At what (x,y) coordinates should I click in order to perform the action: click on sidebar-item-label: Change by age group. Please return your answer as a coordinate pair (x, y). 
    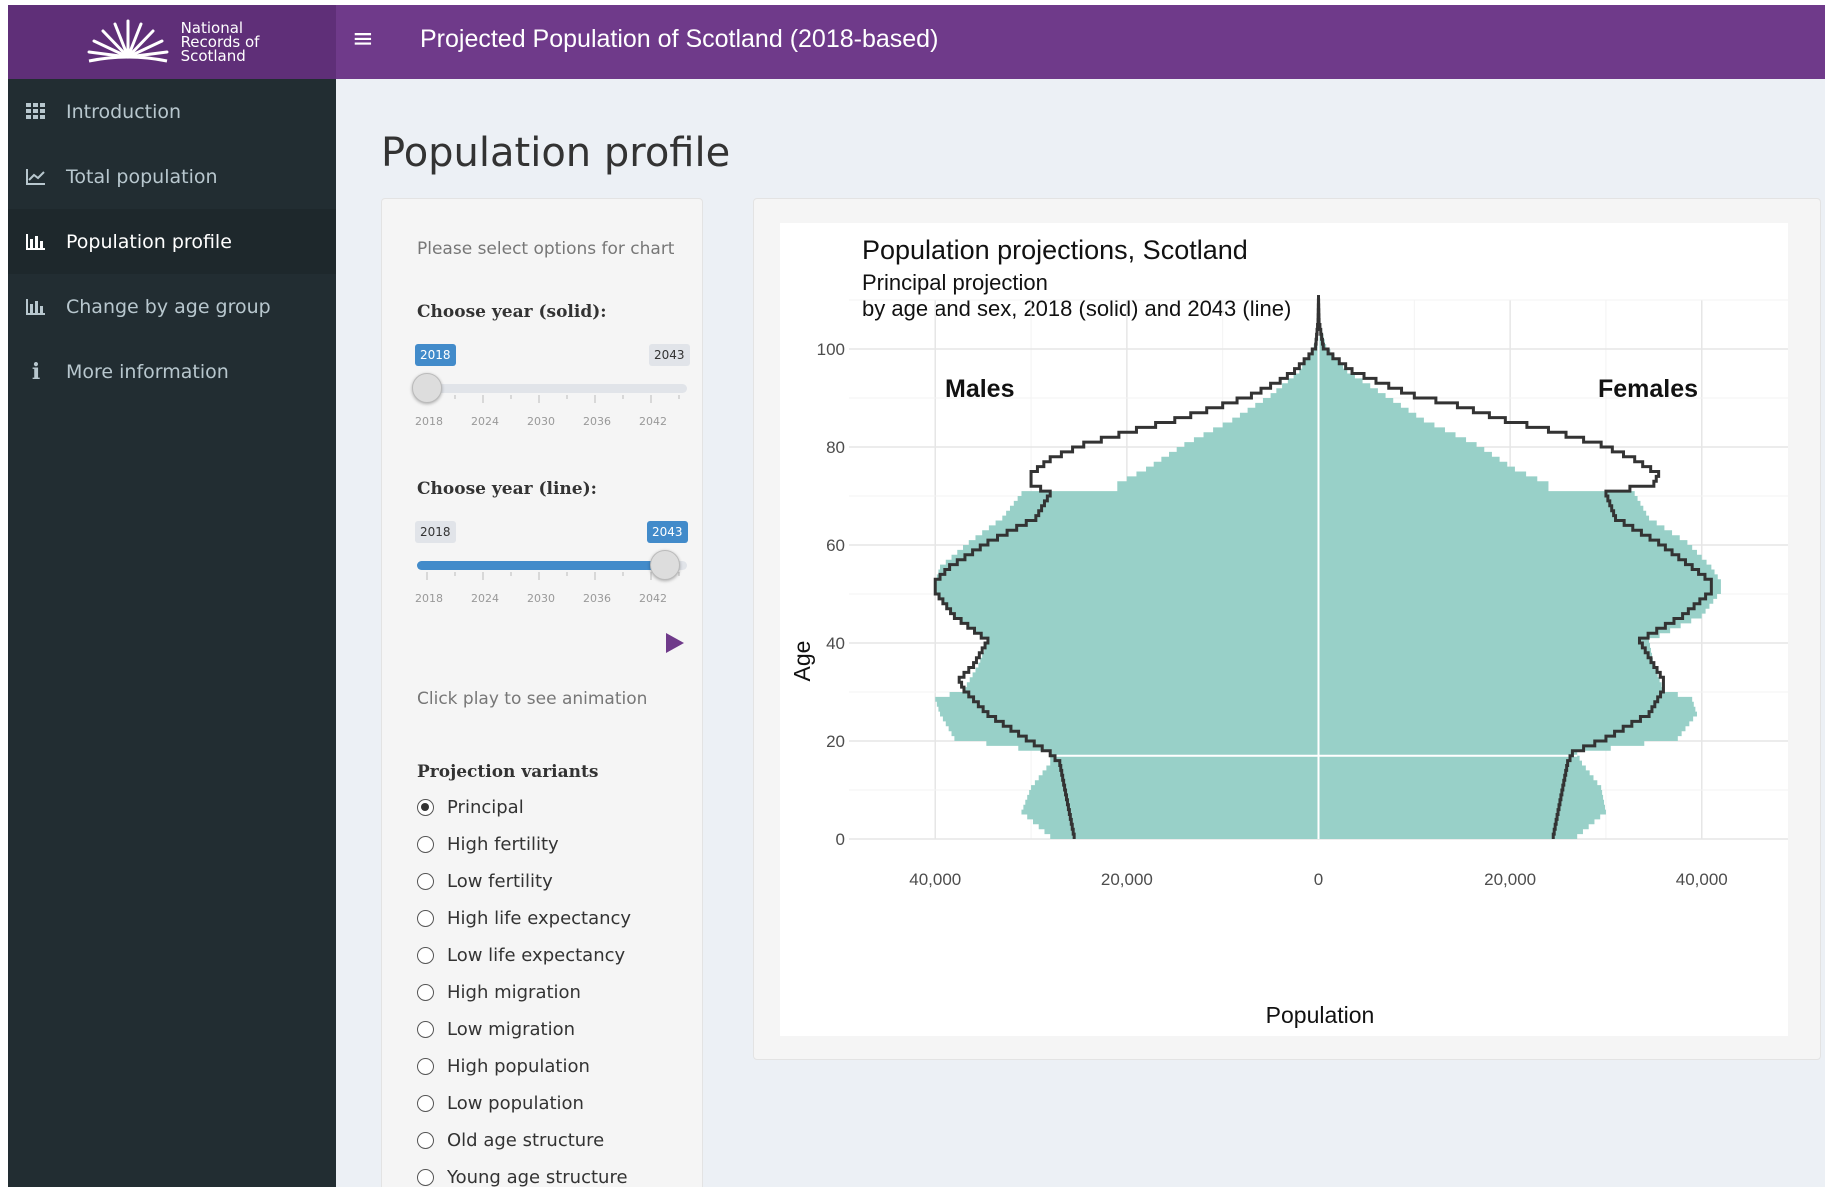
    Looking at the image, I should click on (168, 306).